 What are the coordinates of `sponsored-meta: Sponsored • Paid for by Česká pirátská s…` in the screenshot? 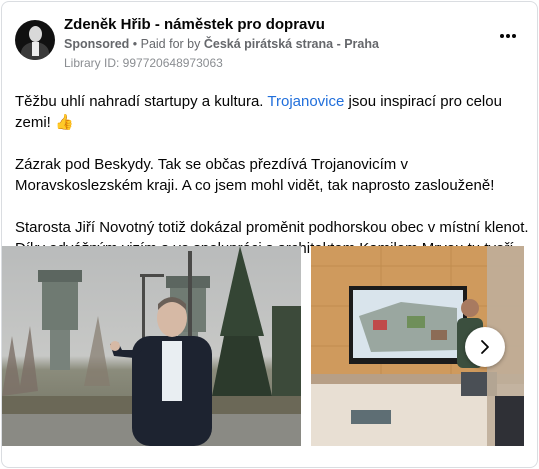 It's located at (221, 44).